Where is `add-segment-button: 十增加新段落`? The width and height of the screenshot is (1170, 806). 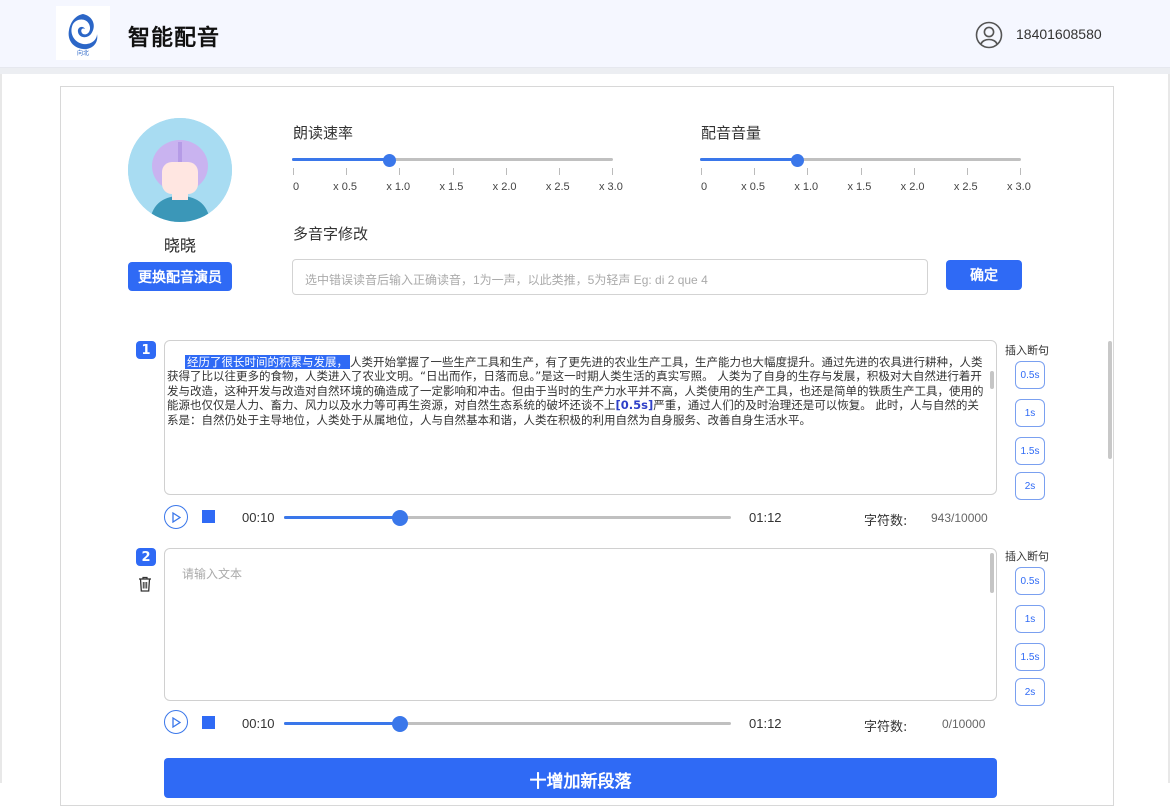 add-segment-button: 十增加新段落 is located at coordinates (580, 778).